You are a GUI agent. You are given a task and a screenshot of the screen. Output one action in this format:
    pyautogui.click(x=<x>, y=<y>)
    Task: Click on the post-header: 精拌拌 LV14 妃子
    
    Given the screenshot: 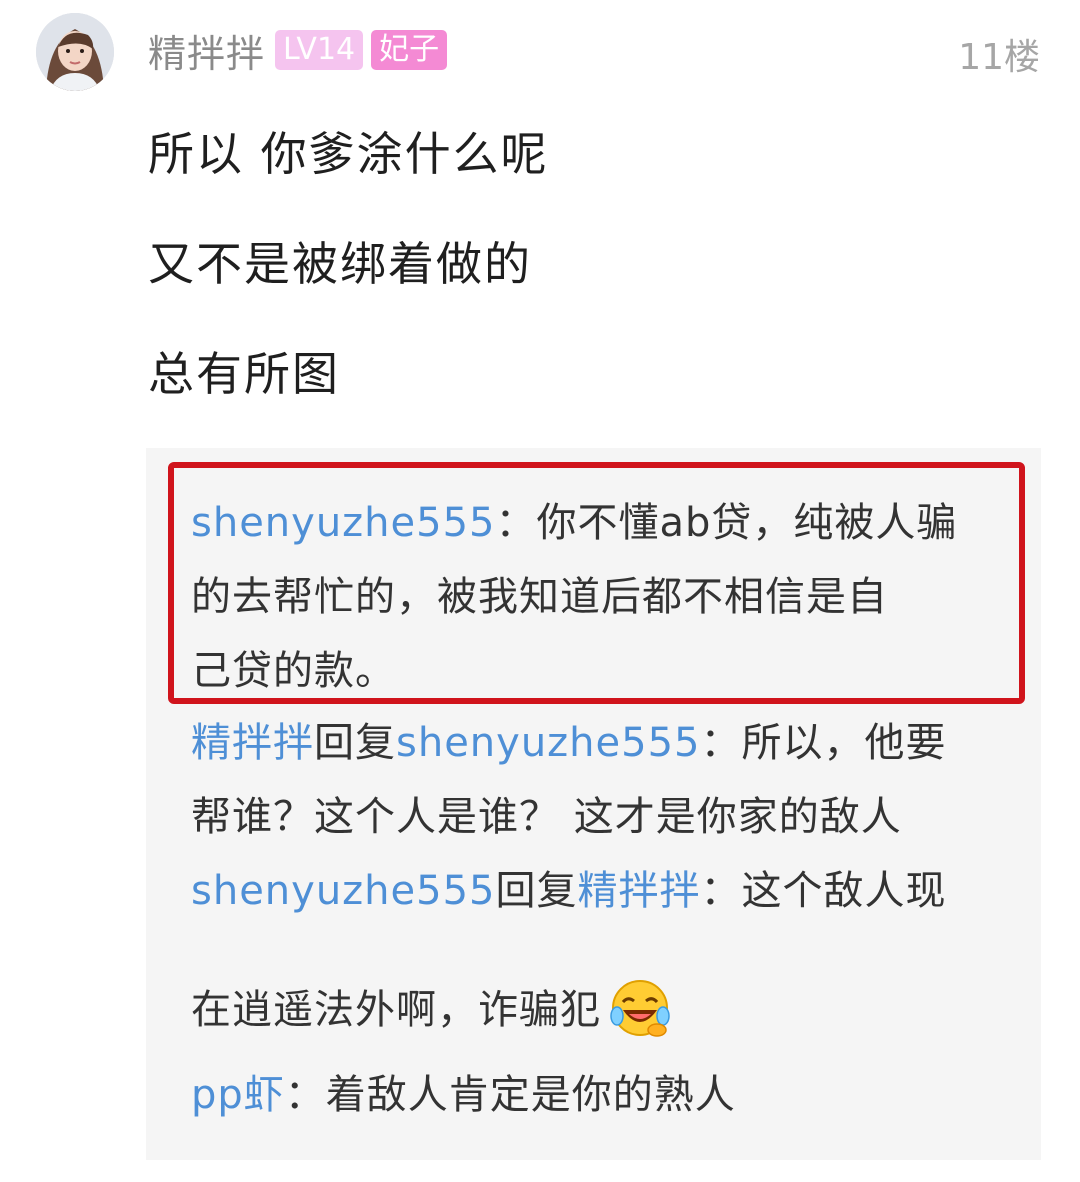 What is the action you would take?
    pyautogui.click(x=298, y=51)
    